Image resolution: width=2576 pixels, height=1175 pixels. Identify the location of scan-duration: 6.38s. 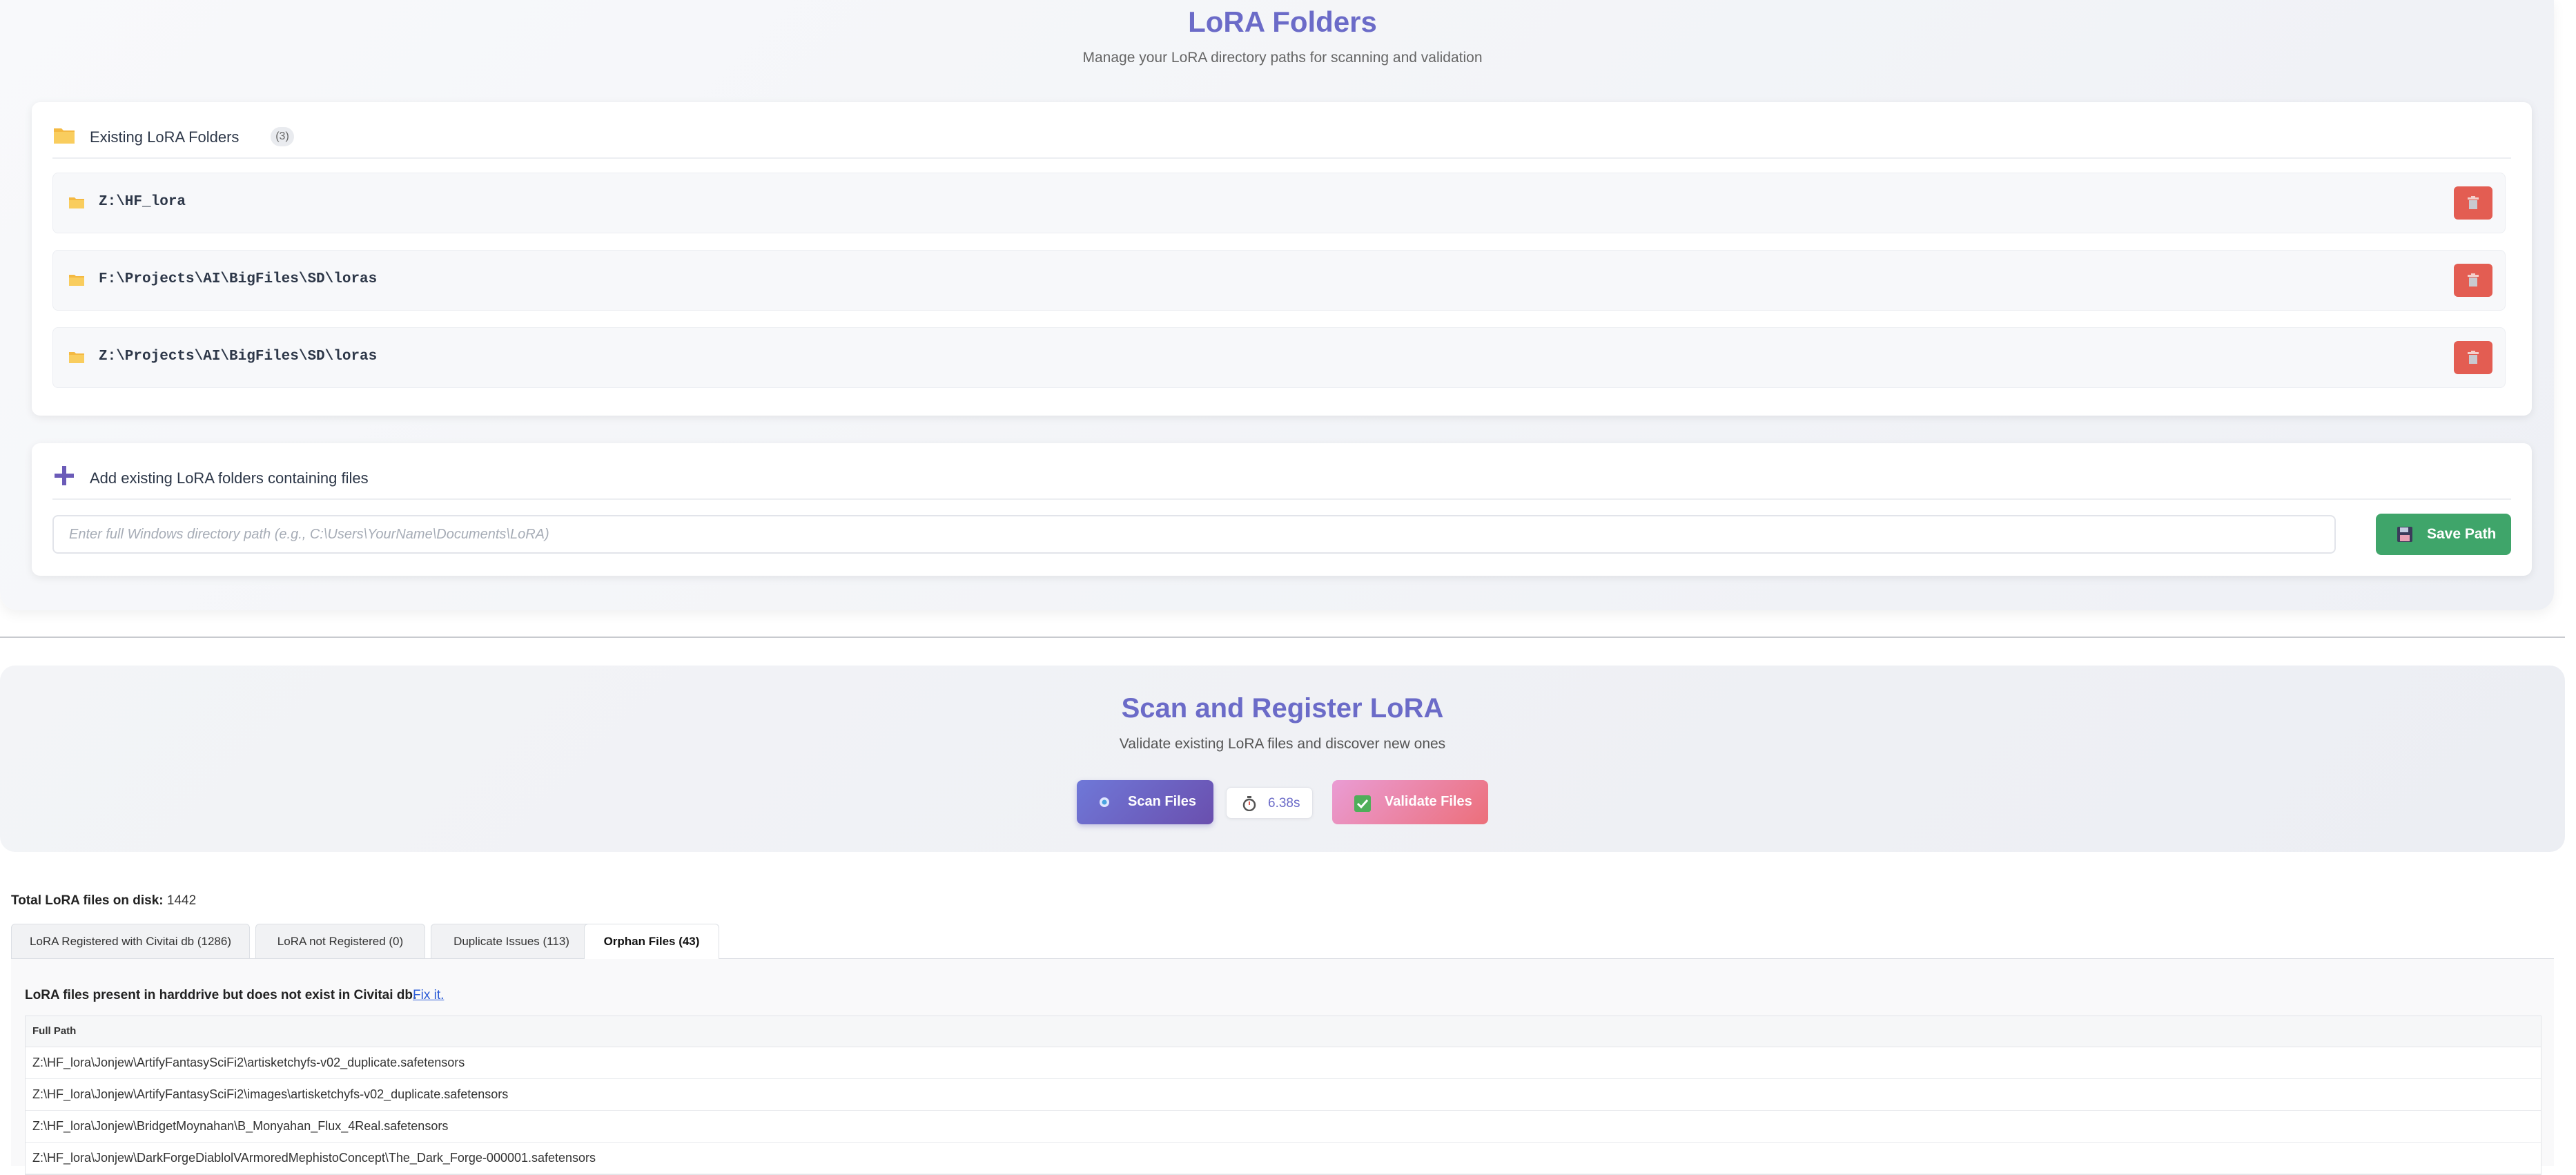
(1284, 803).